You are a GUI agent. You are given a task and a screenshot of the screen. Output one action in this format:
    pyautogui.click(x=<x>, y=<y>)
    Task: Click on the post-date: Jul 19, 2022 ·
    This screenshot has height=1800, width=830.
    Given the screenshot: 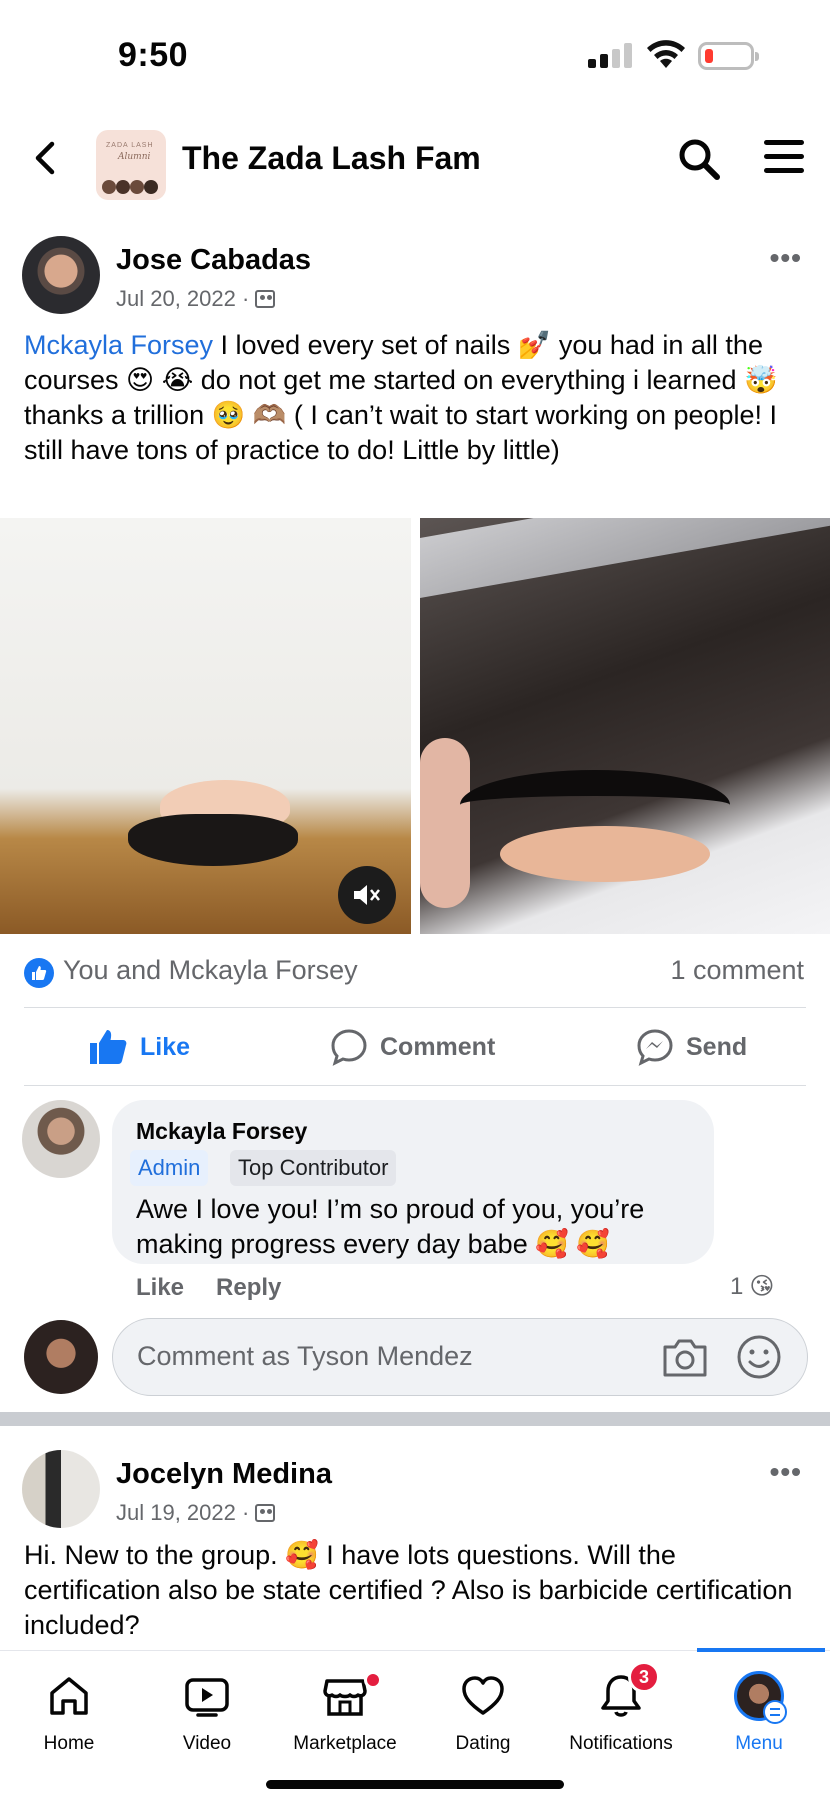 What is the action you would take?
    pyautogui.click(x=182, y=1513)
    